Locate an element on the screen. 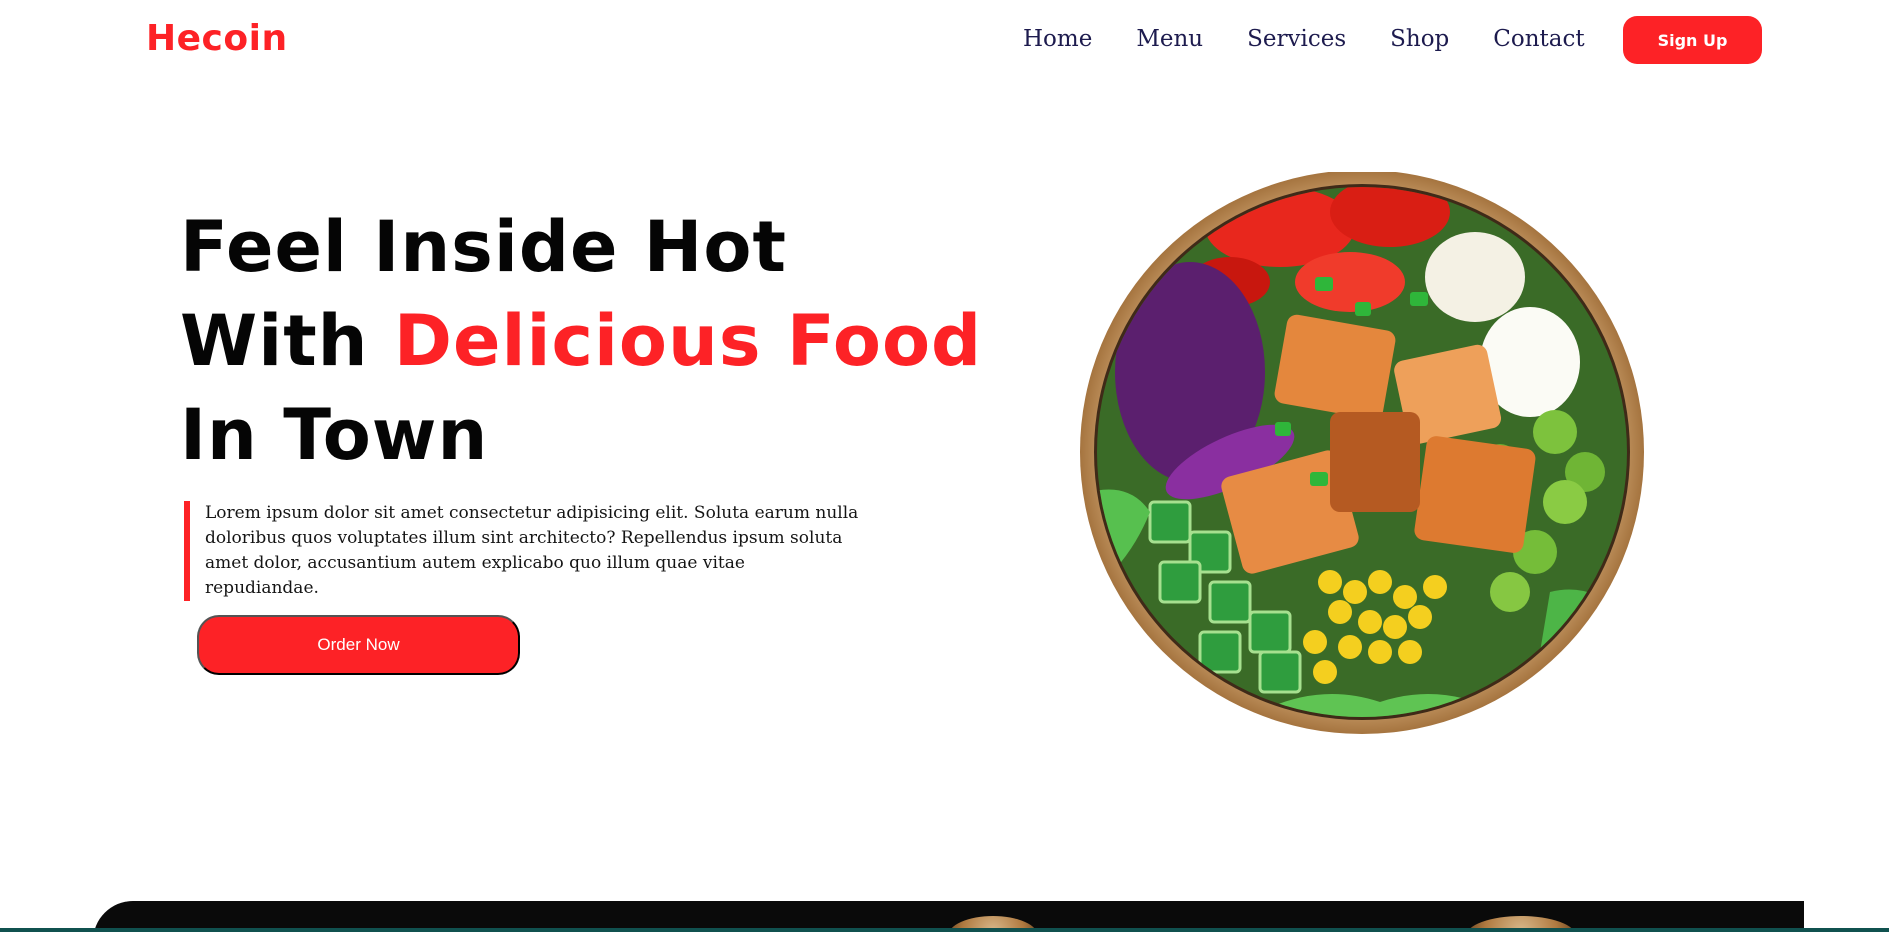 The width and height of the screenshot is (1889, 932). headline-line-2: With Delicious Food is located at coordinates (581, 341).